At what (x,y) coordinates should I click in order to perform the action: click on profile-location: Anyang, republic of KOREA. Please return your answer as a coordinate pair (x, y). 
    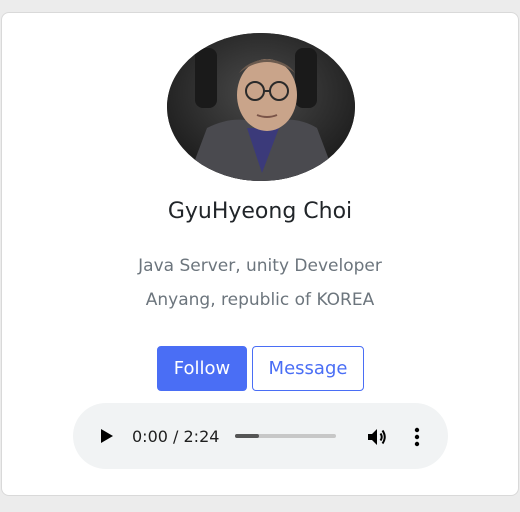
    Looking at the image, I should click on (260, 300).